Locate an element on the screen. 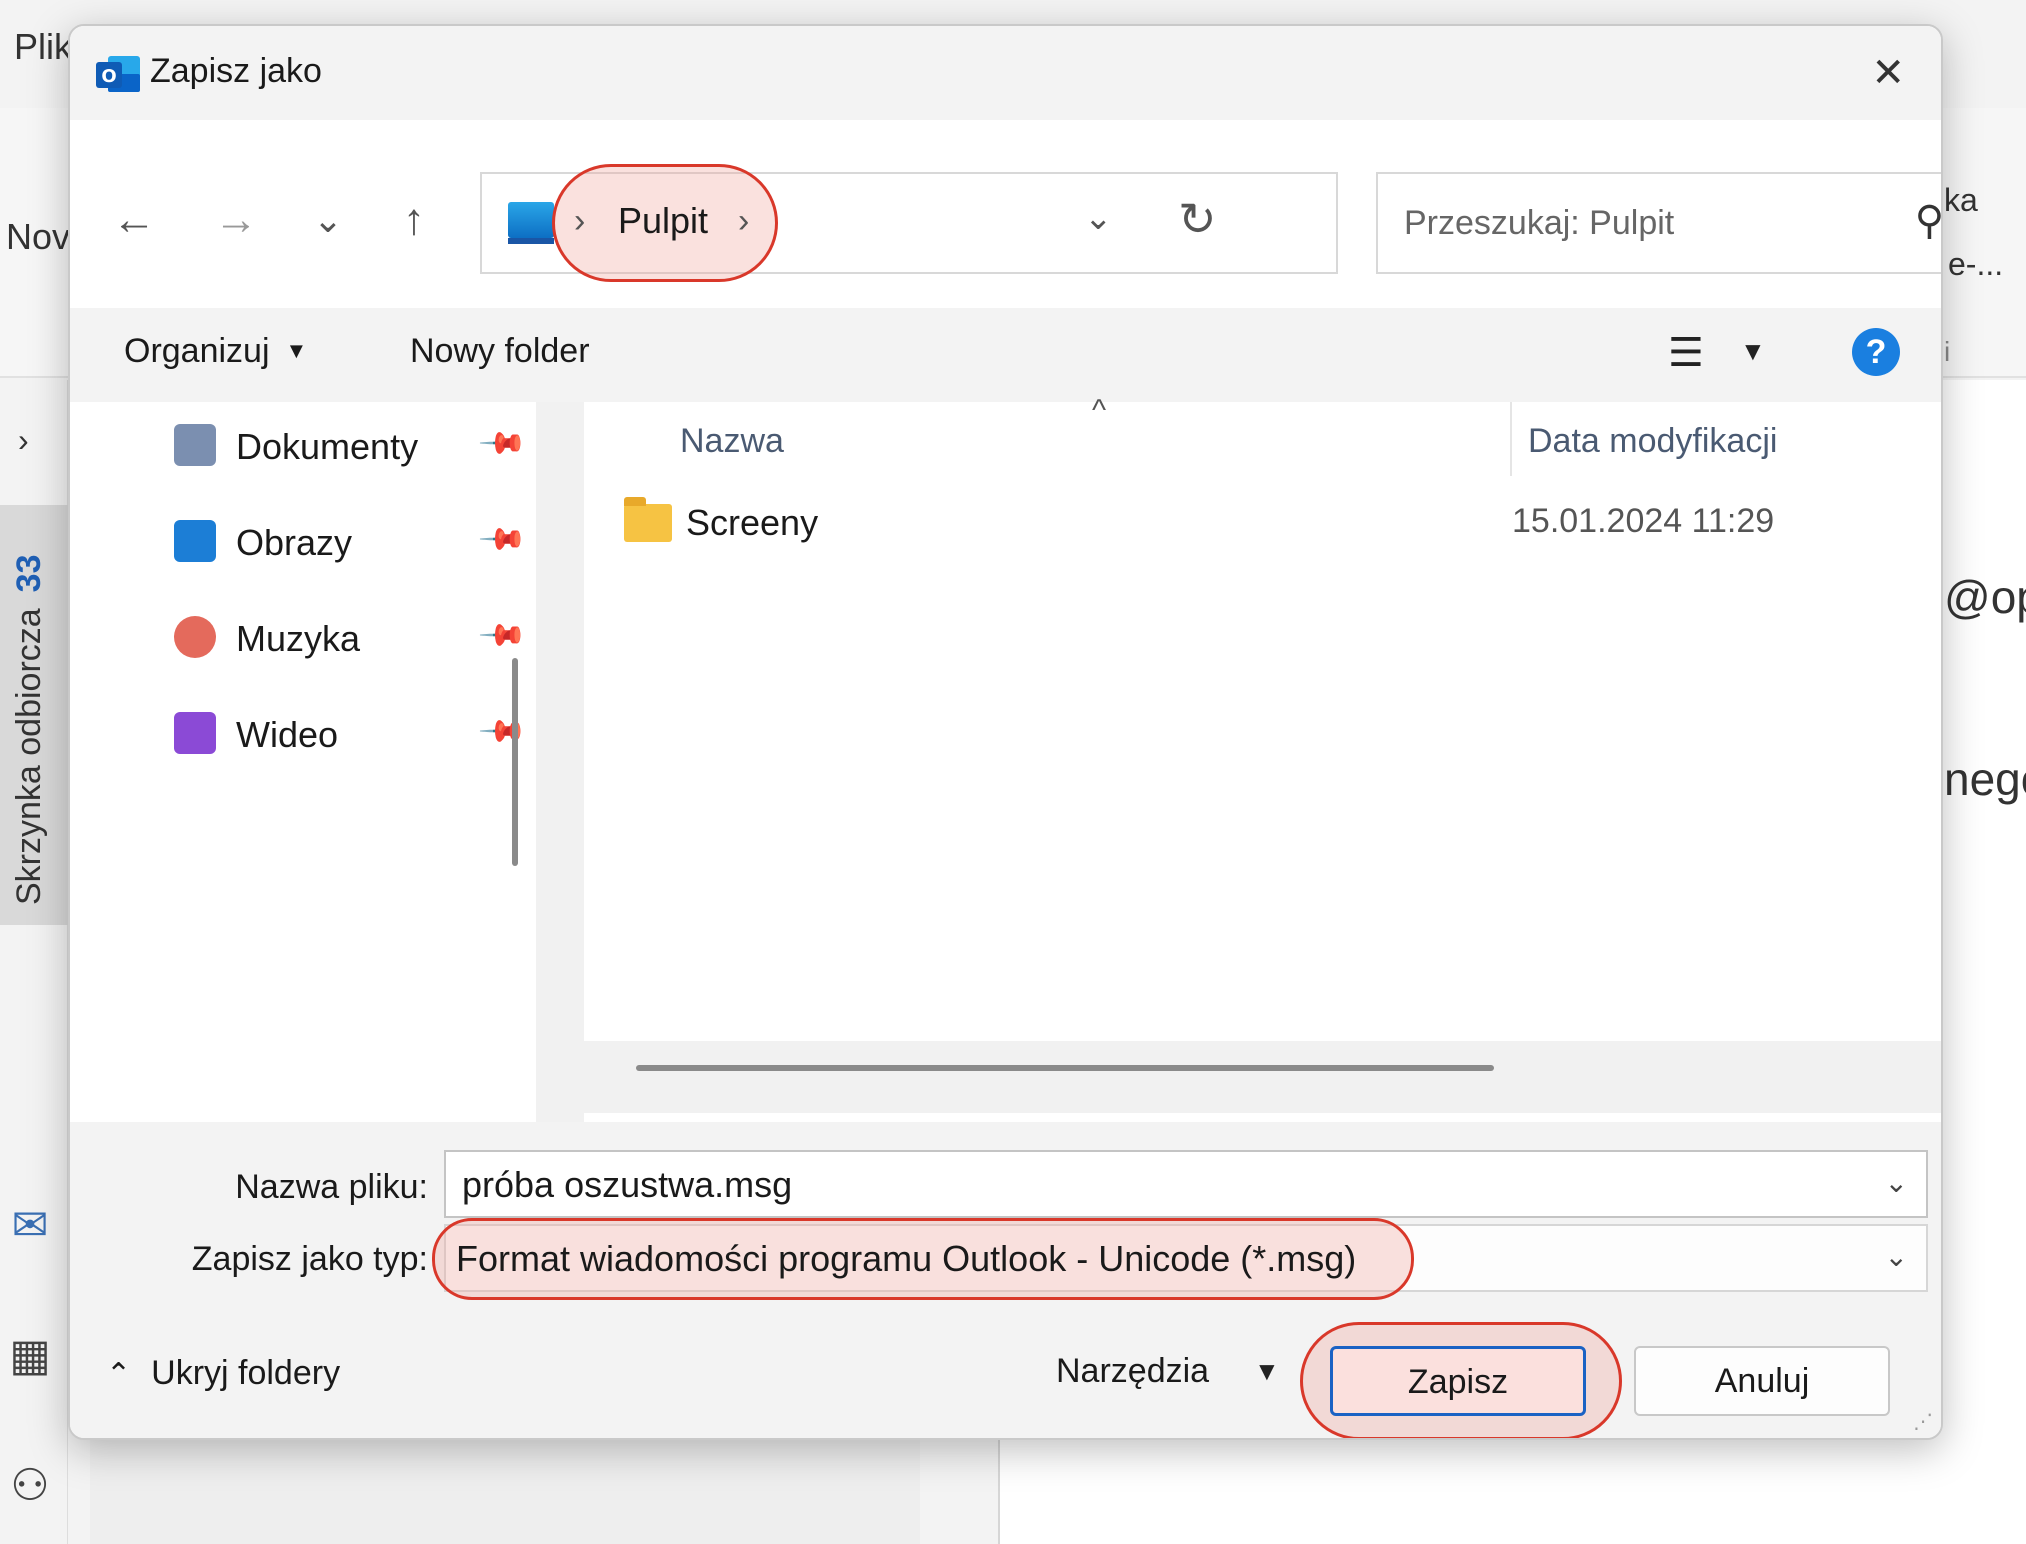 Image resolution: width=2026 pixels, height=1544 pixels. svg-text: O is located at coordinates (108, 76).